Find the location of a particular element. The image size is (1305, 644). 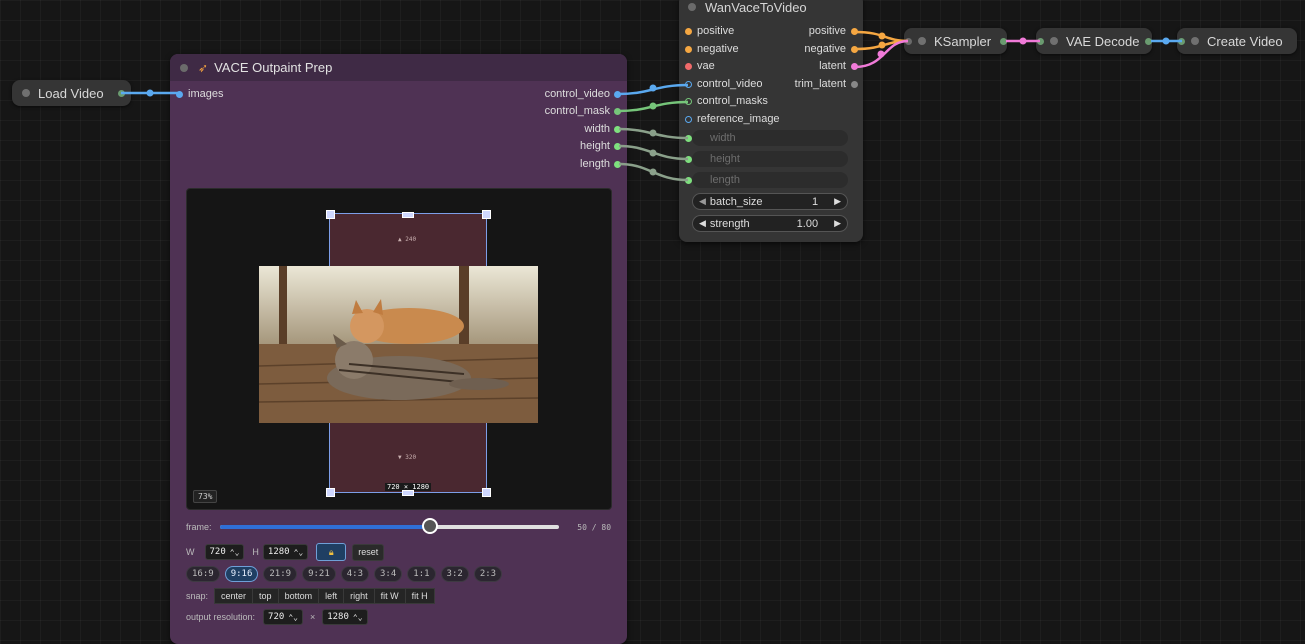

resize-handle-se is located at coordinates (486, 492).